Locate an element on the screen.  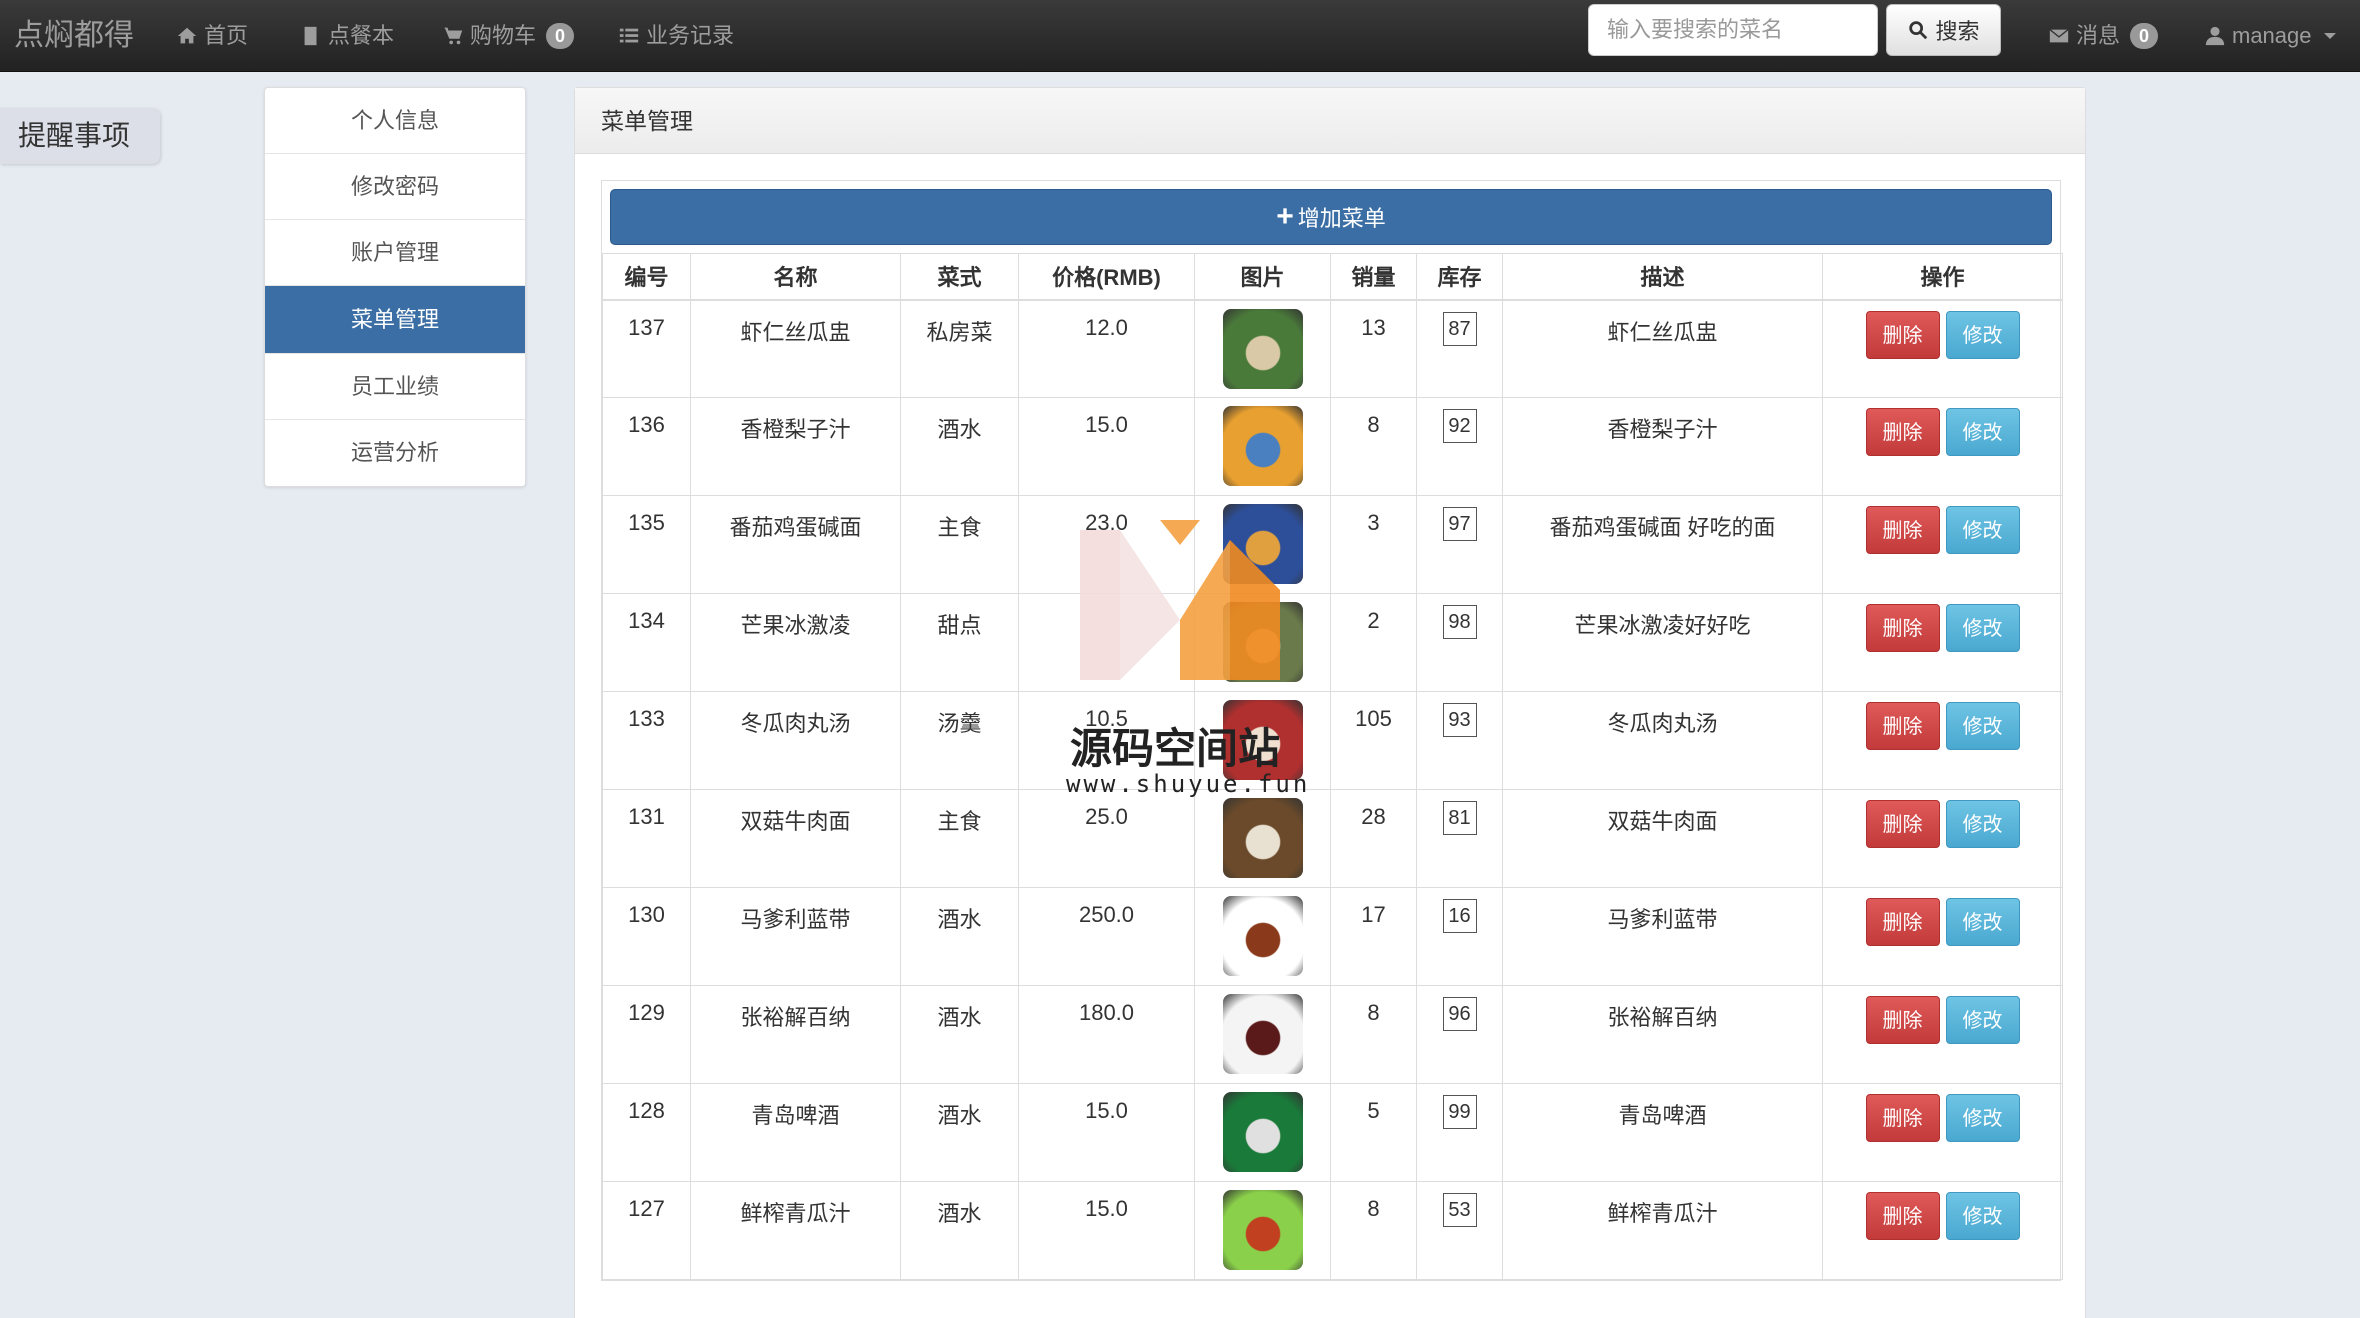
stock-value: 16 is located at coordinates (1459, 916).